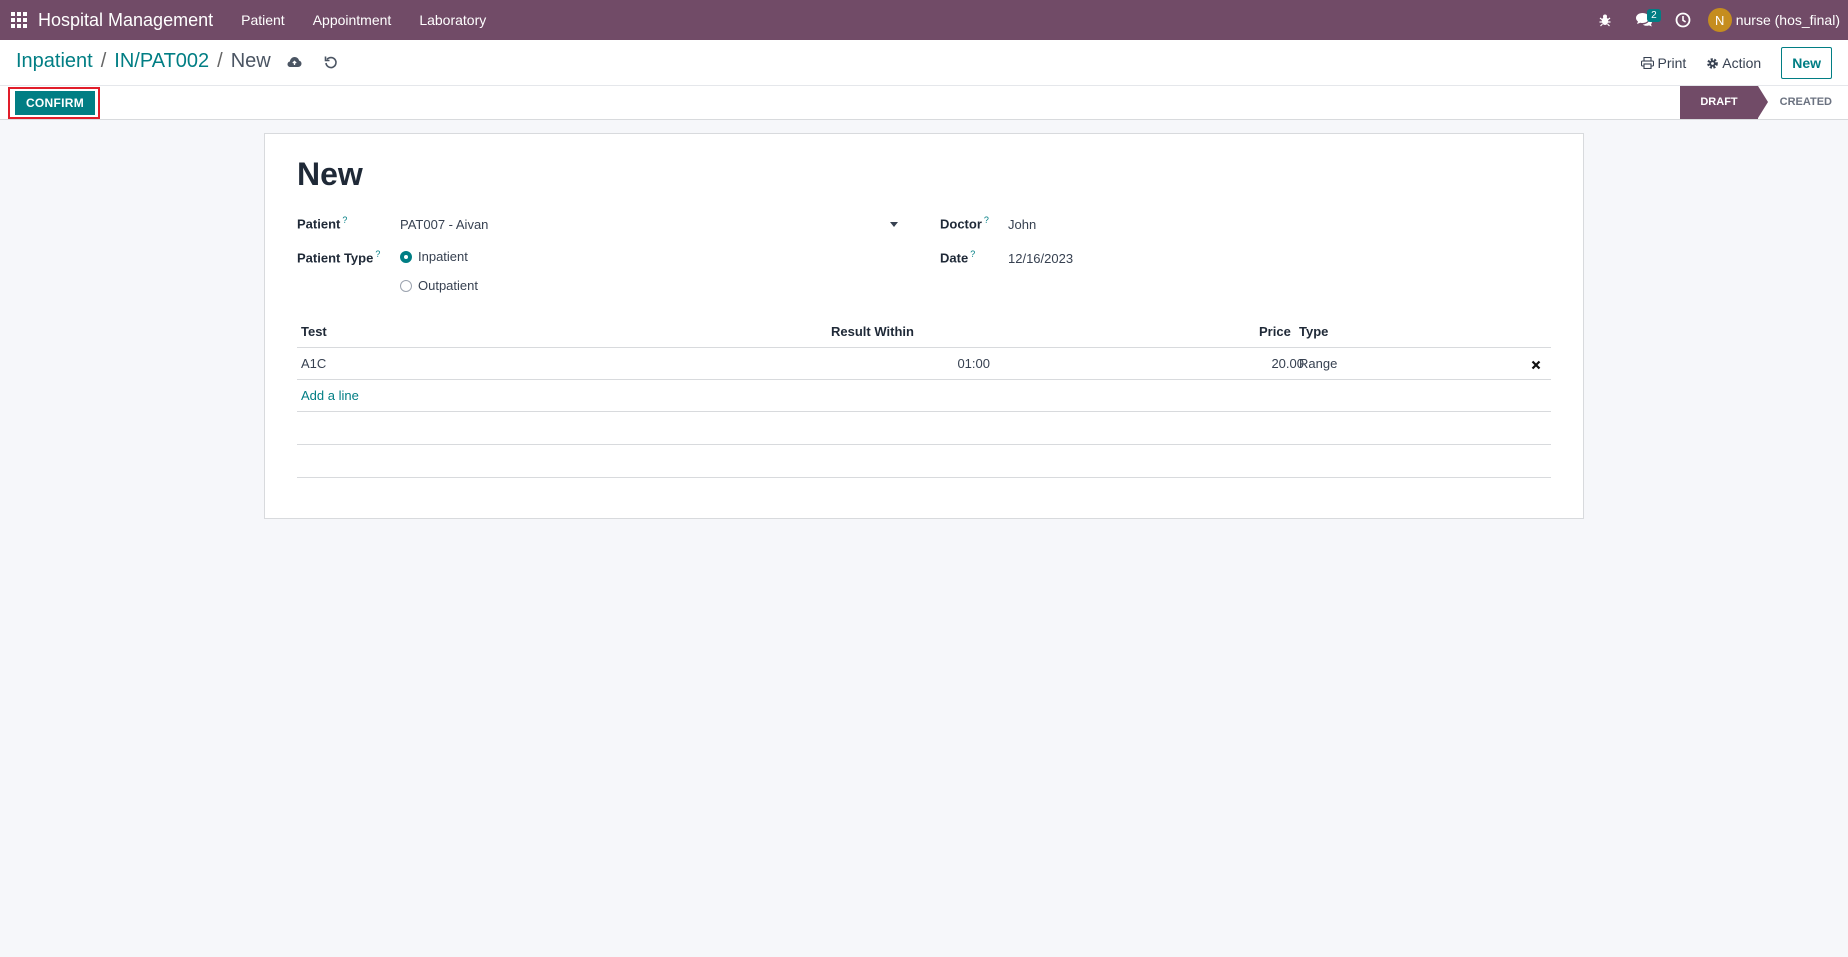 Image resolution: width=1848 pixels, height=957 pixels. What do you see at coordinates (452, 20) in the screenshot?
I see `menu-laboratory: Laboratory` at bounding box center [452, 20].